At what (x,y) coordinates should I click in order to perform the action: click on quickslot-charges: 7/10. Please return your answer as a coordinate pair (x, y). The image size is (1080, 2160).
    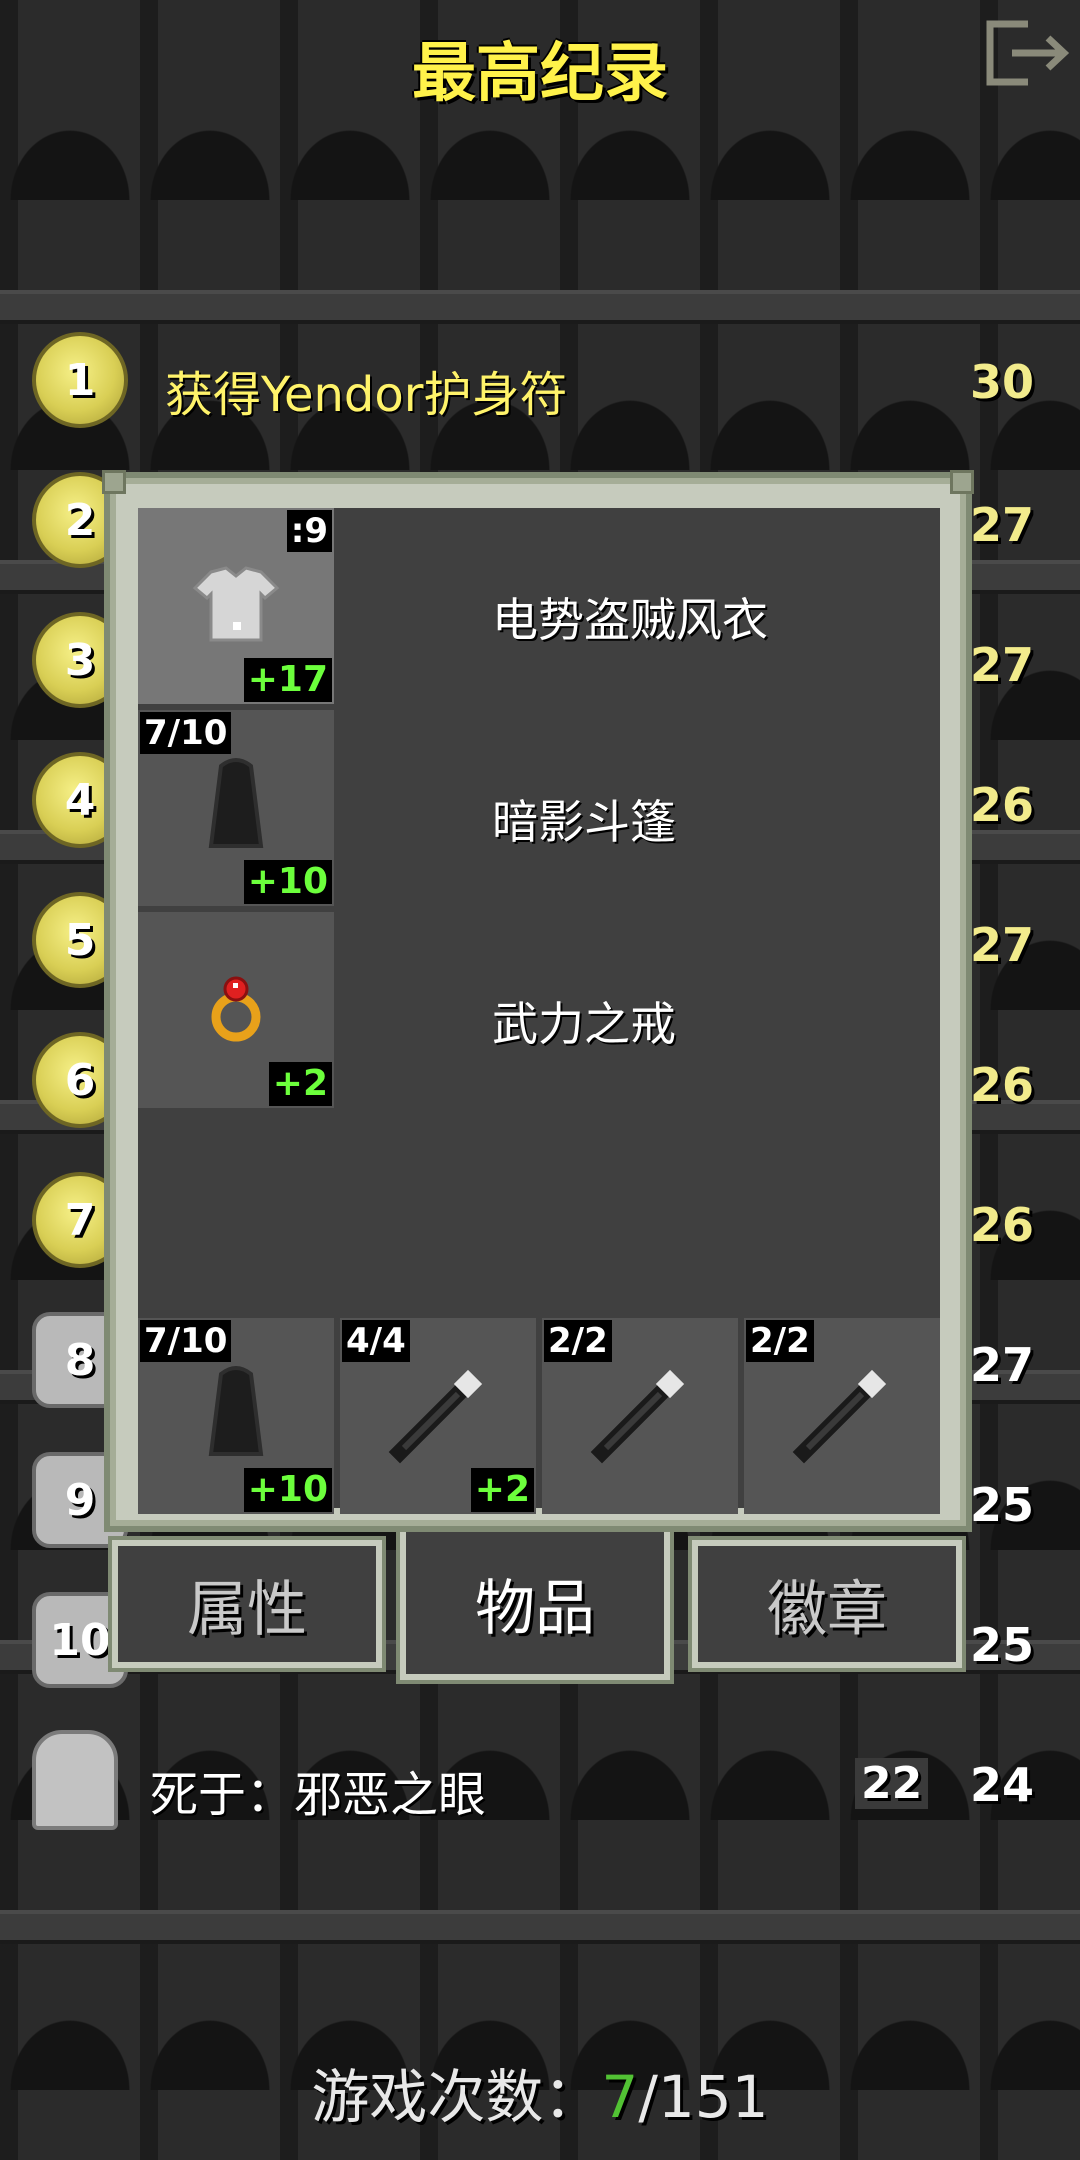
    Looking at the image, I should click on (186, 1341).